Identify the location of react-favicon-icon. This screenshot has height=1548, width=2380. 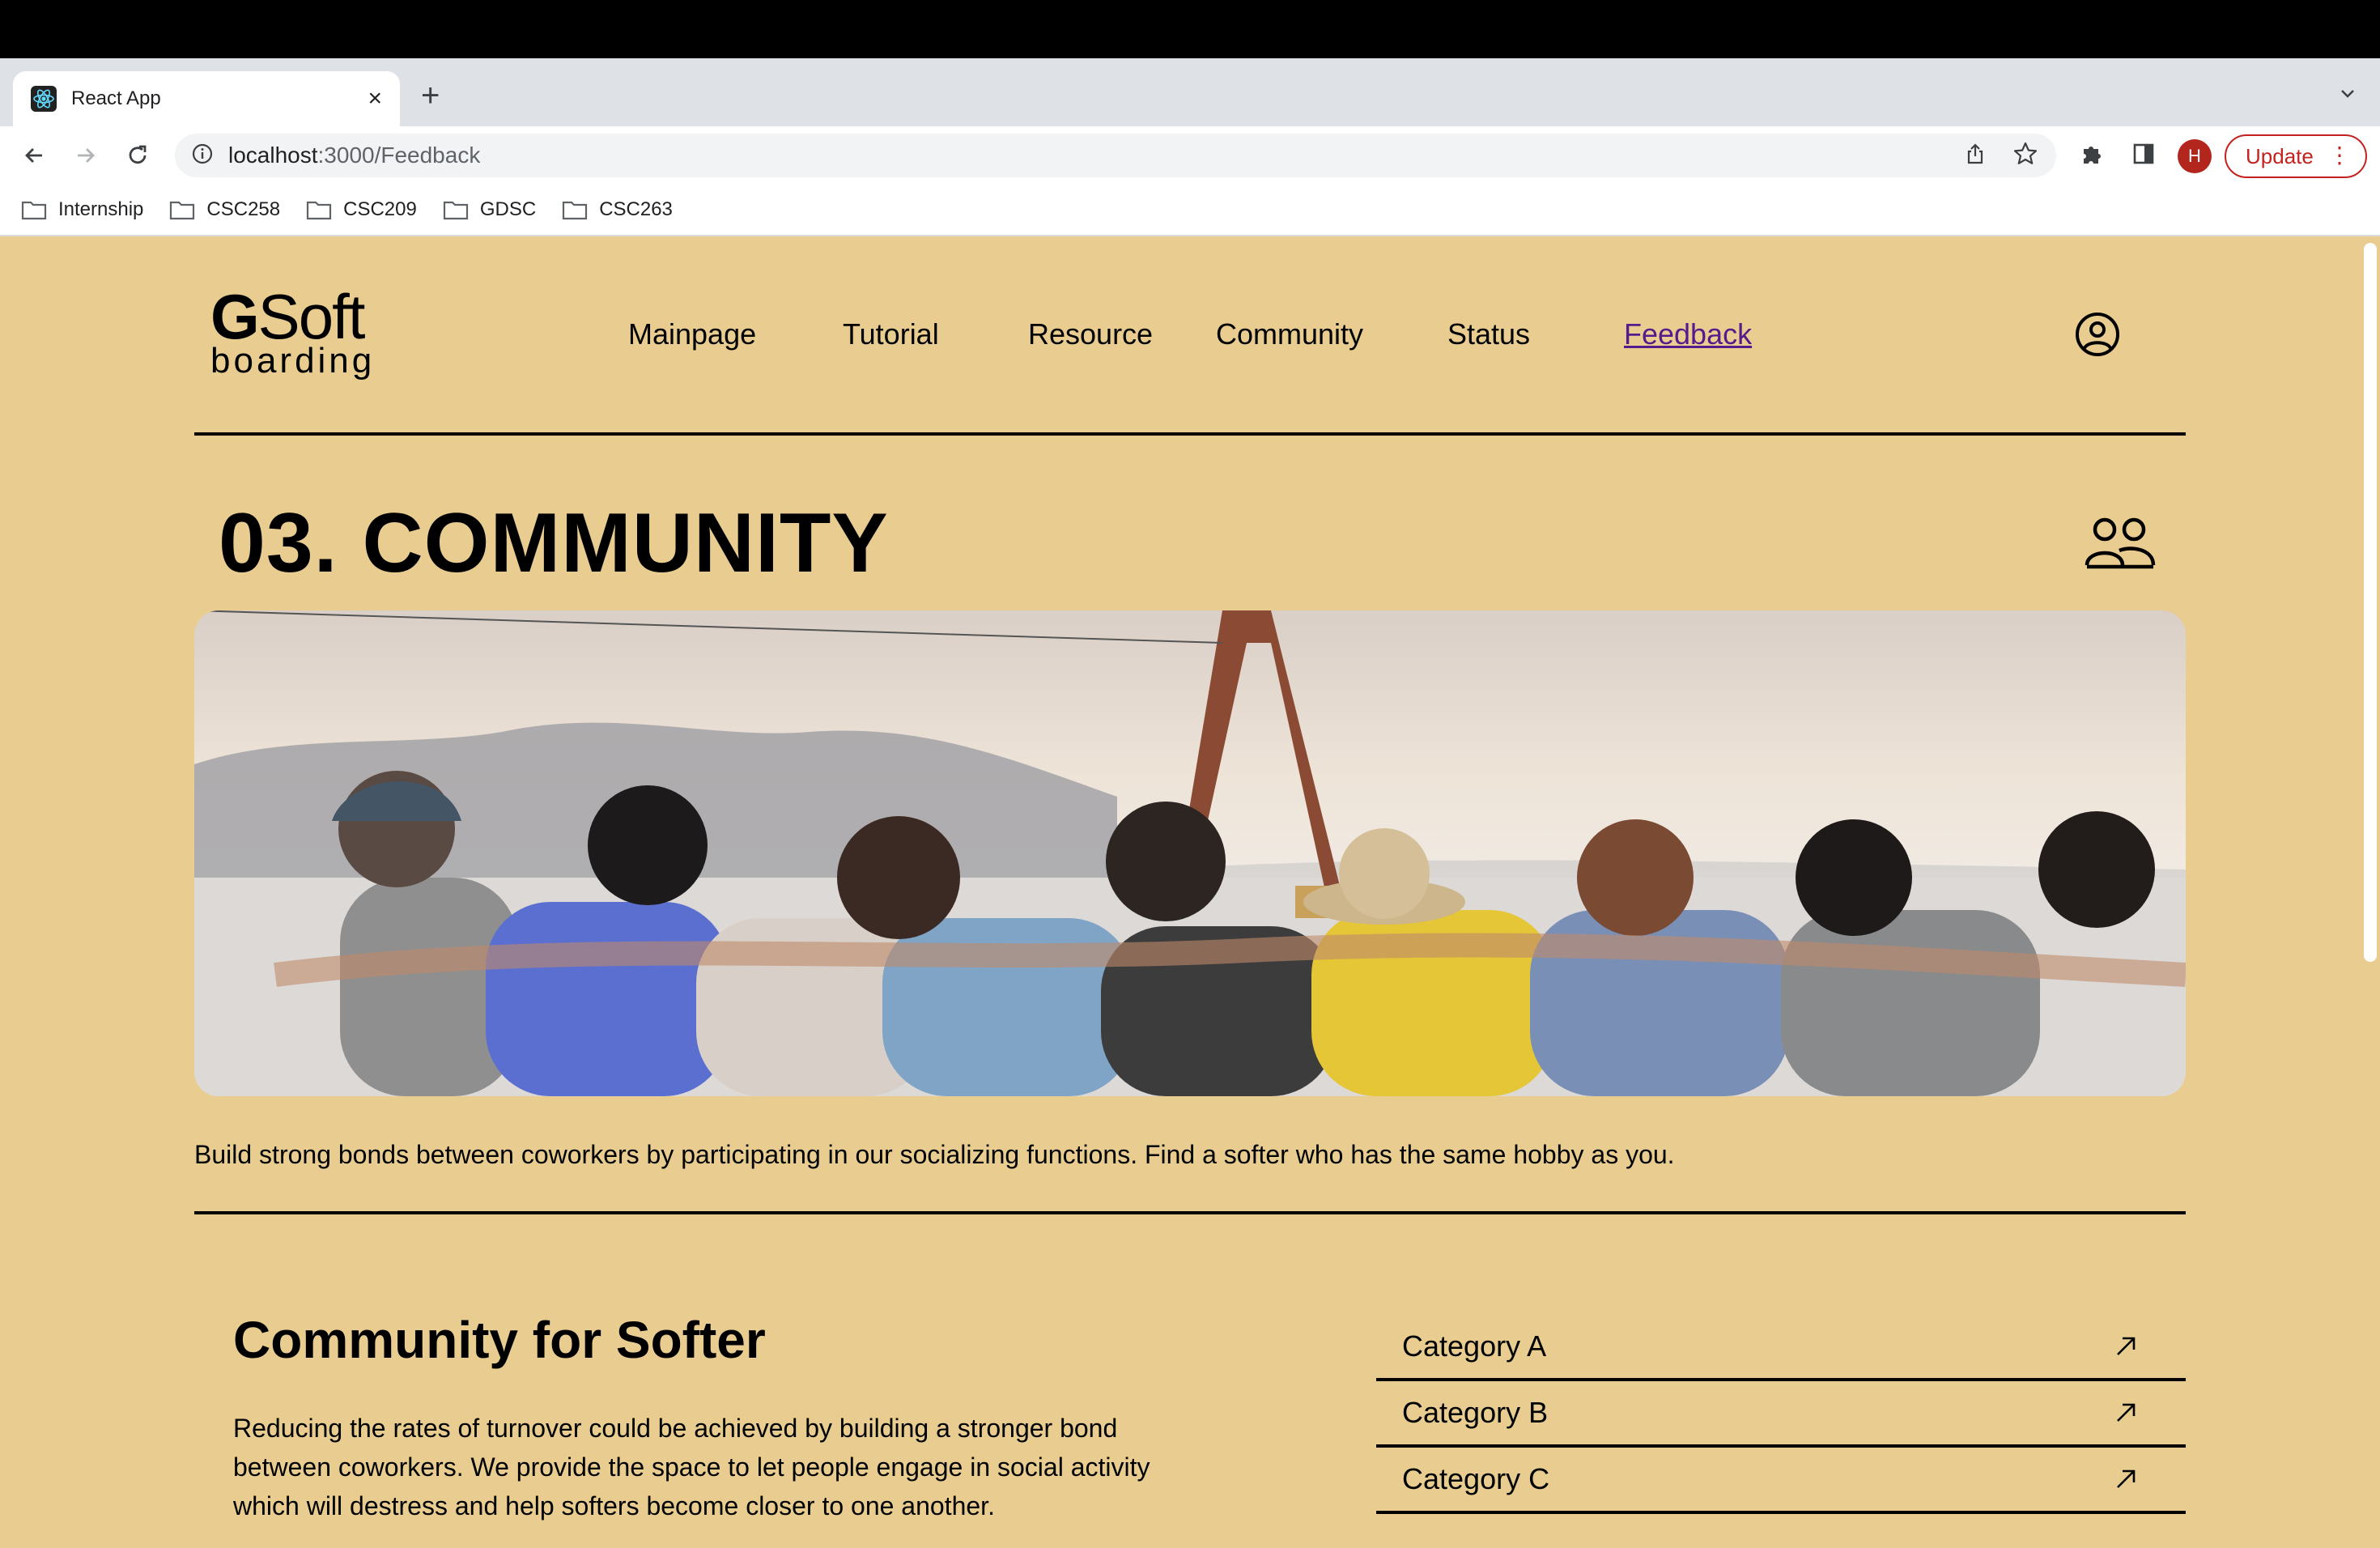
(44, 99).